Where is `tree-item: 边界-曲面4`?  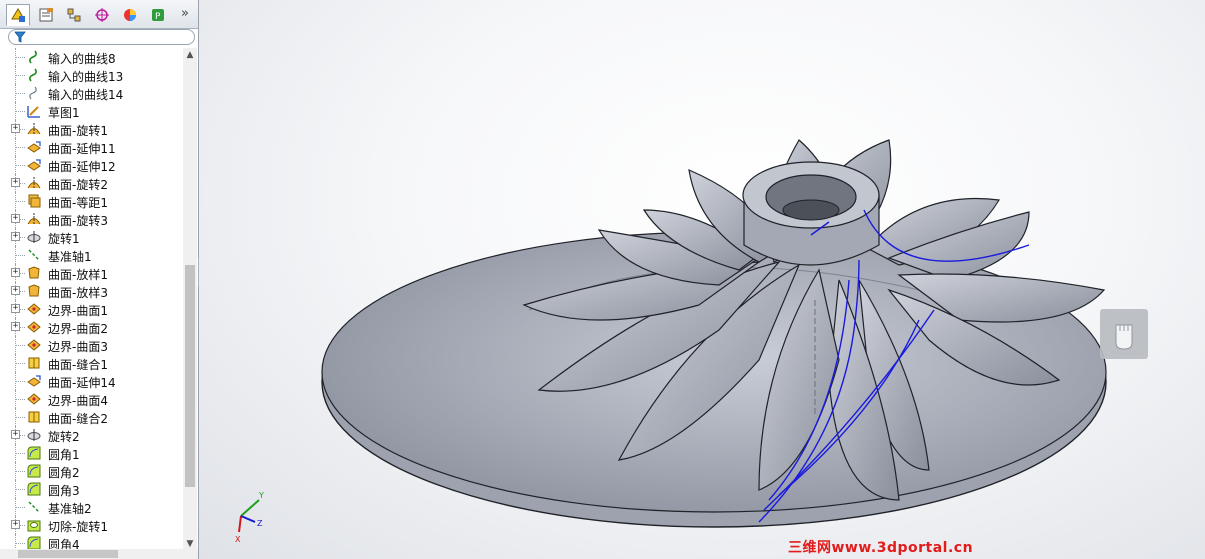 tree-item: 边界-曲面4 is located at coordinates (91, 399).